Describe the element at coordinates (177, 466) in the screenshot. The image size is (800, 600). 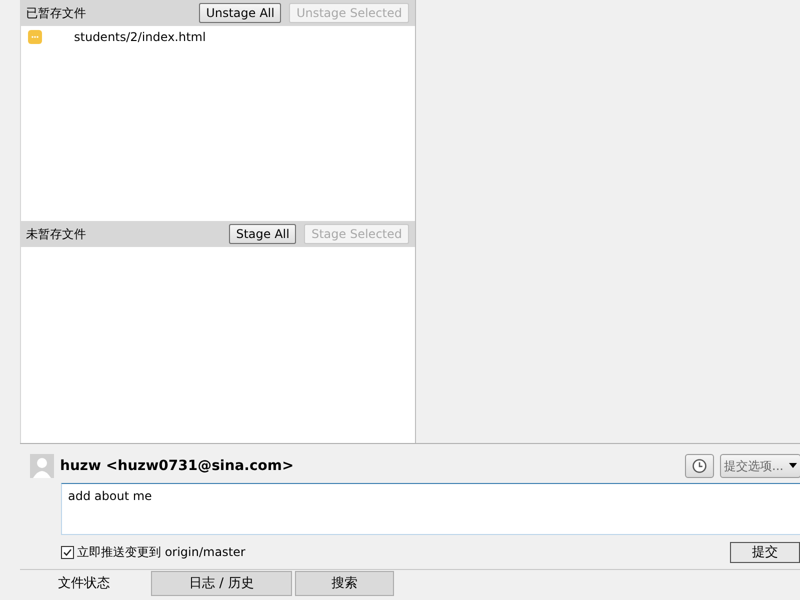
I see `author-name: huzw <huzw0731@sina.com>` at that location.